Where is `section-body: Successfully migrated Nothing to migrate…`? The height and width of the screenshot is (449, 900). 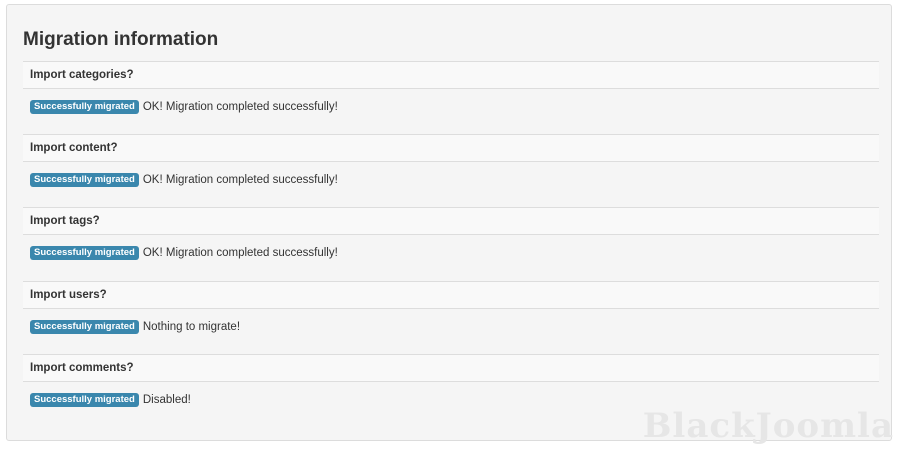
section-body: Successfully migrated Nothing to migrate… is located at coordinates (135, 327).